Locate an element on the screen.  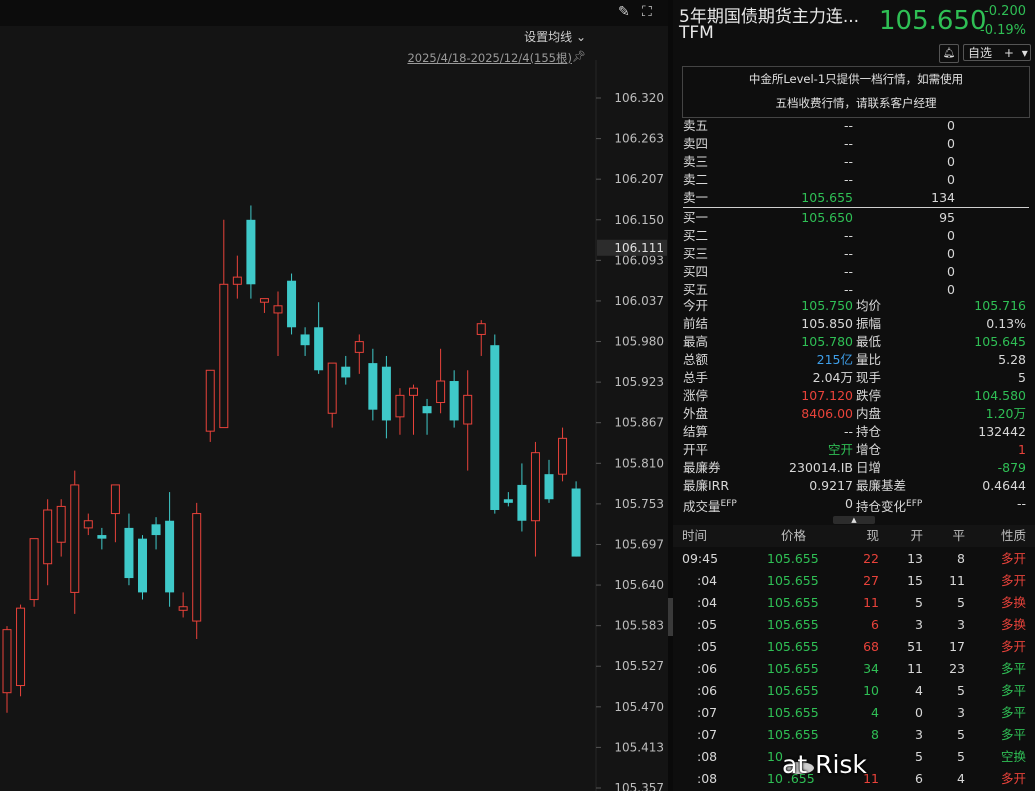
tick-time: :07 is located at coordinates (707, 712).